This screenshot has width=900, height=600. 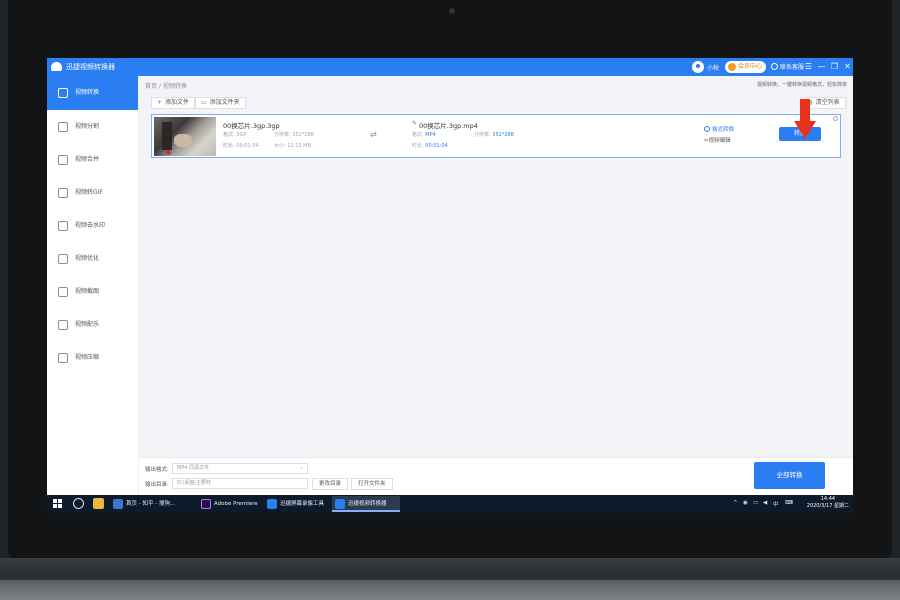 What do you see at coordinates (251, 126) in the screenshot?
I see `source-file-name: 00换芯片.3gp.3gp` at bounding box center [251, 126].